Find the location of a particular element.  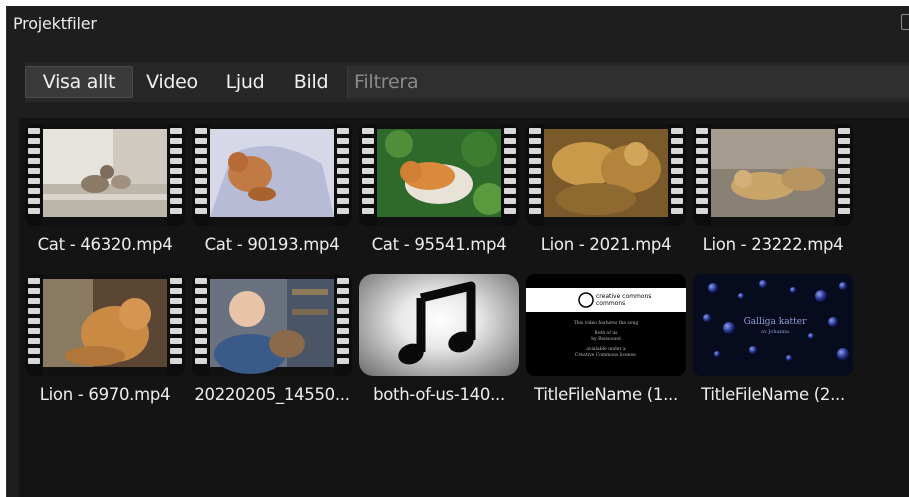

svg-text: Galliga katter is located at coordinates (776, 322).